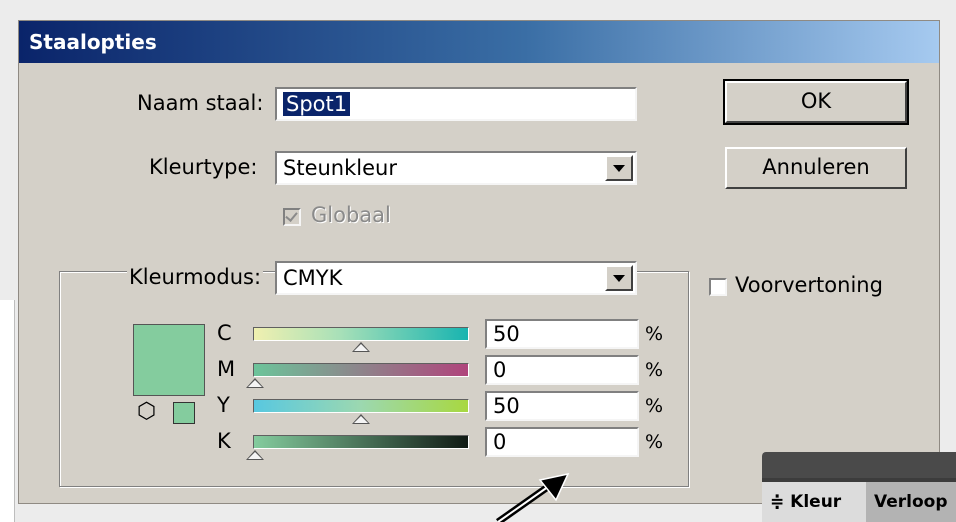 Image resolution: width=956 pixels, height=522 pixels. What do you see at coordinates (226, 369) in the screenshot?
I see `channel-m-label: M` at bounding box center [226, 369].